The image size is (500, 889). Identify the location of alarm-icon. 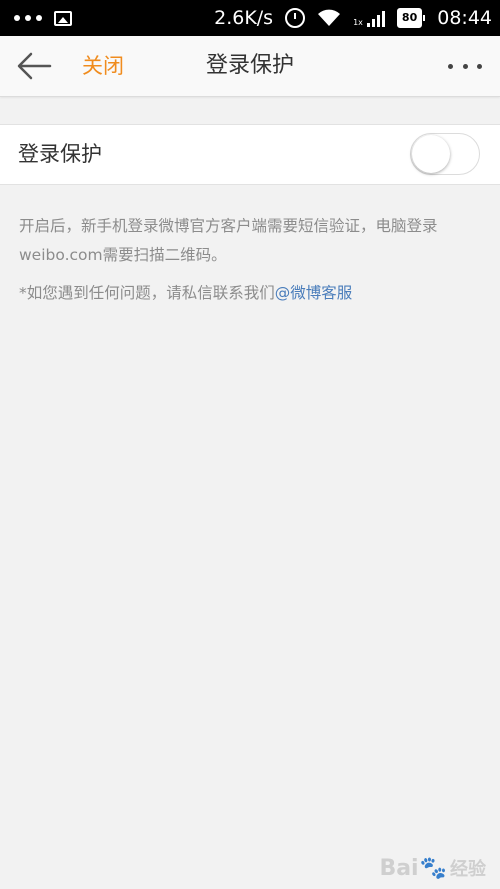
(295, 18).